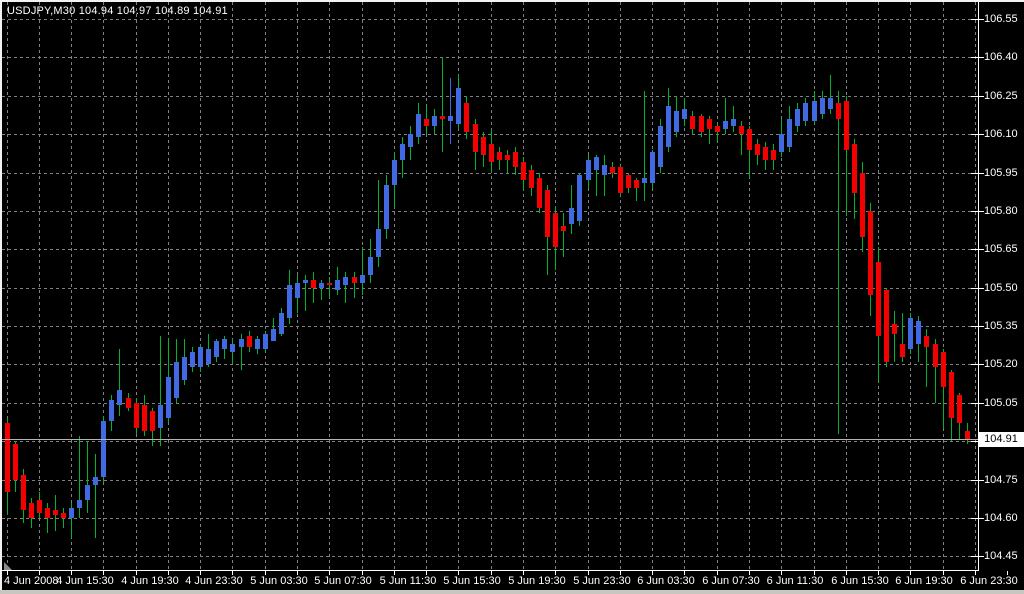 This screenshot has width=1024, height=594. Describe the element at coordinates (1001, 96) in the screenshot. I see `price-tick-label: 106.25` at that location.